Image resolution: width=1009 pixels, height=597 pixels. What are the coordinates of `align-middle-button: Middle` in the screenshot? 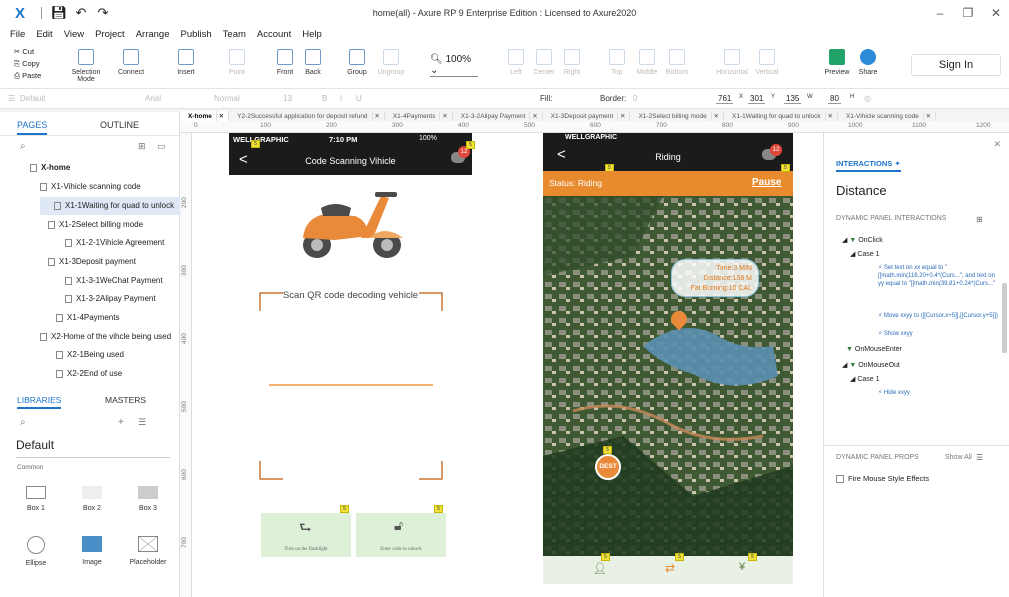 It's located at (647, 62).